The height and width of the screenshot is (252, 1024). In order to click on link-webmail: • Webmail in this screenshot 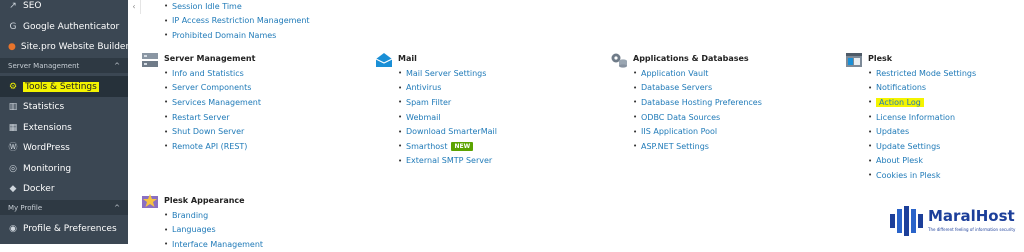, I will do `click(447, 117)`.